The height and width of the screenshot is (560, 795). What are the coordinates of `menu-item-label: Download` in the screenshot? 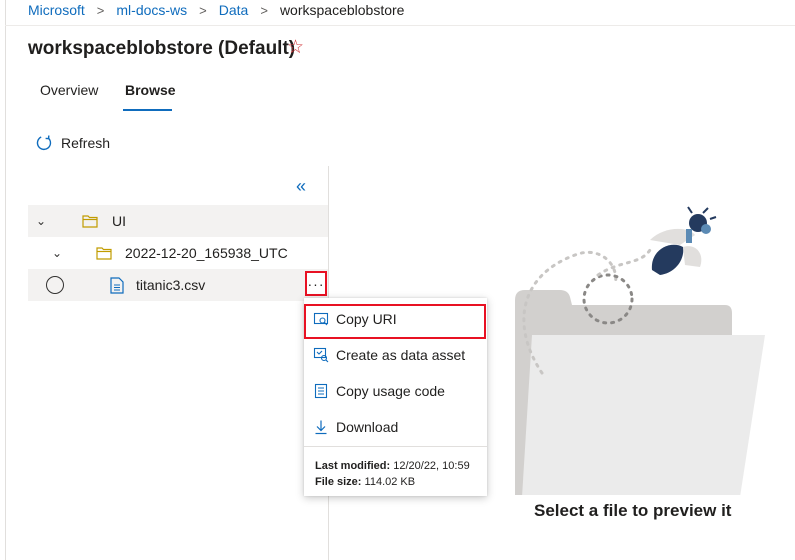 It's located at (367, 427).